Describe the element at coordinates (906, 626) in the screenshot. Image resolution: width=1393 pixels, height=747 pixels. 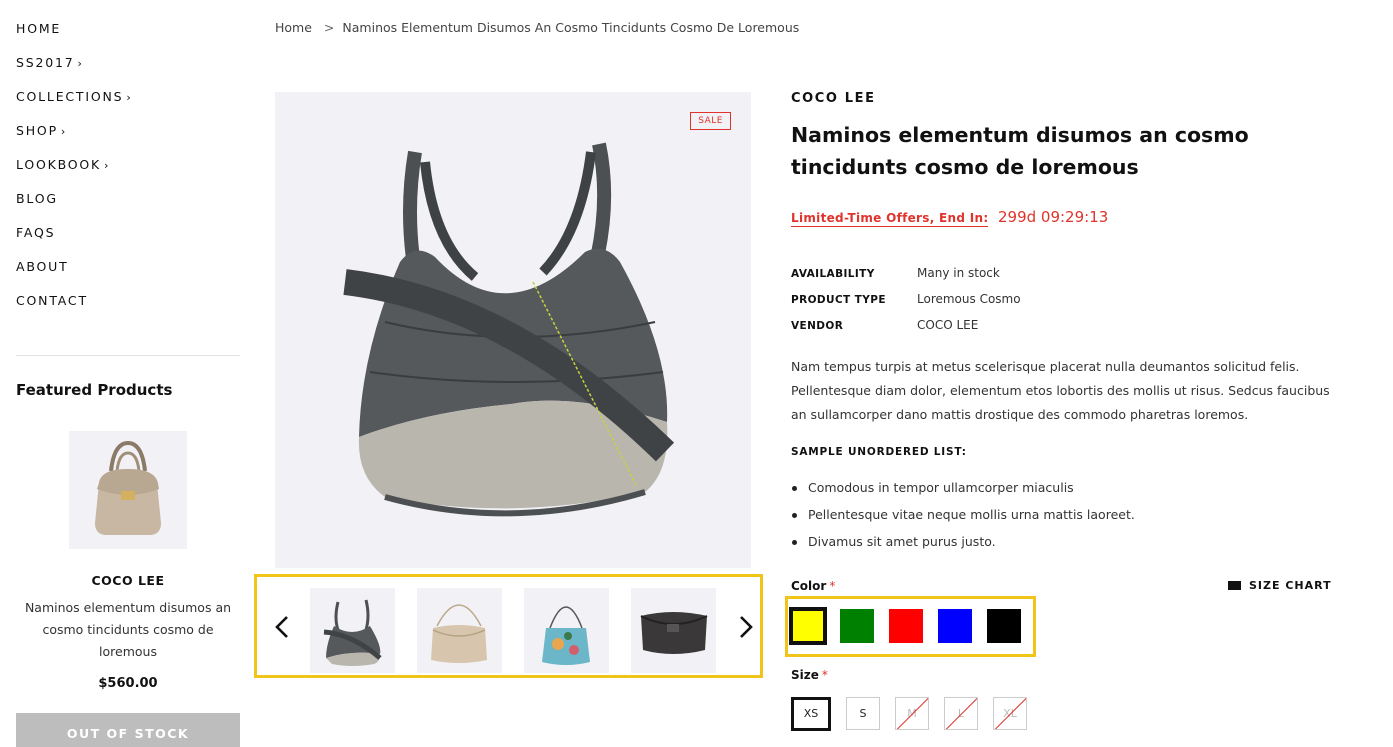
I see `swatch-red` at that location.